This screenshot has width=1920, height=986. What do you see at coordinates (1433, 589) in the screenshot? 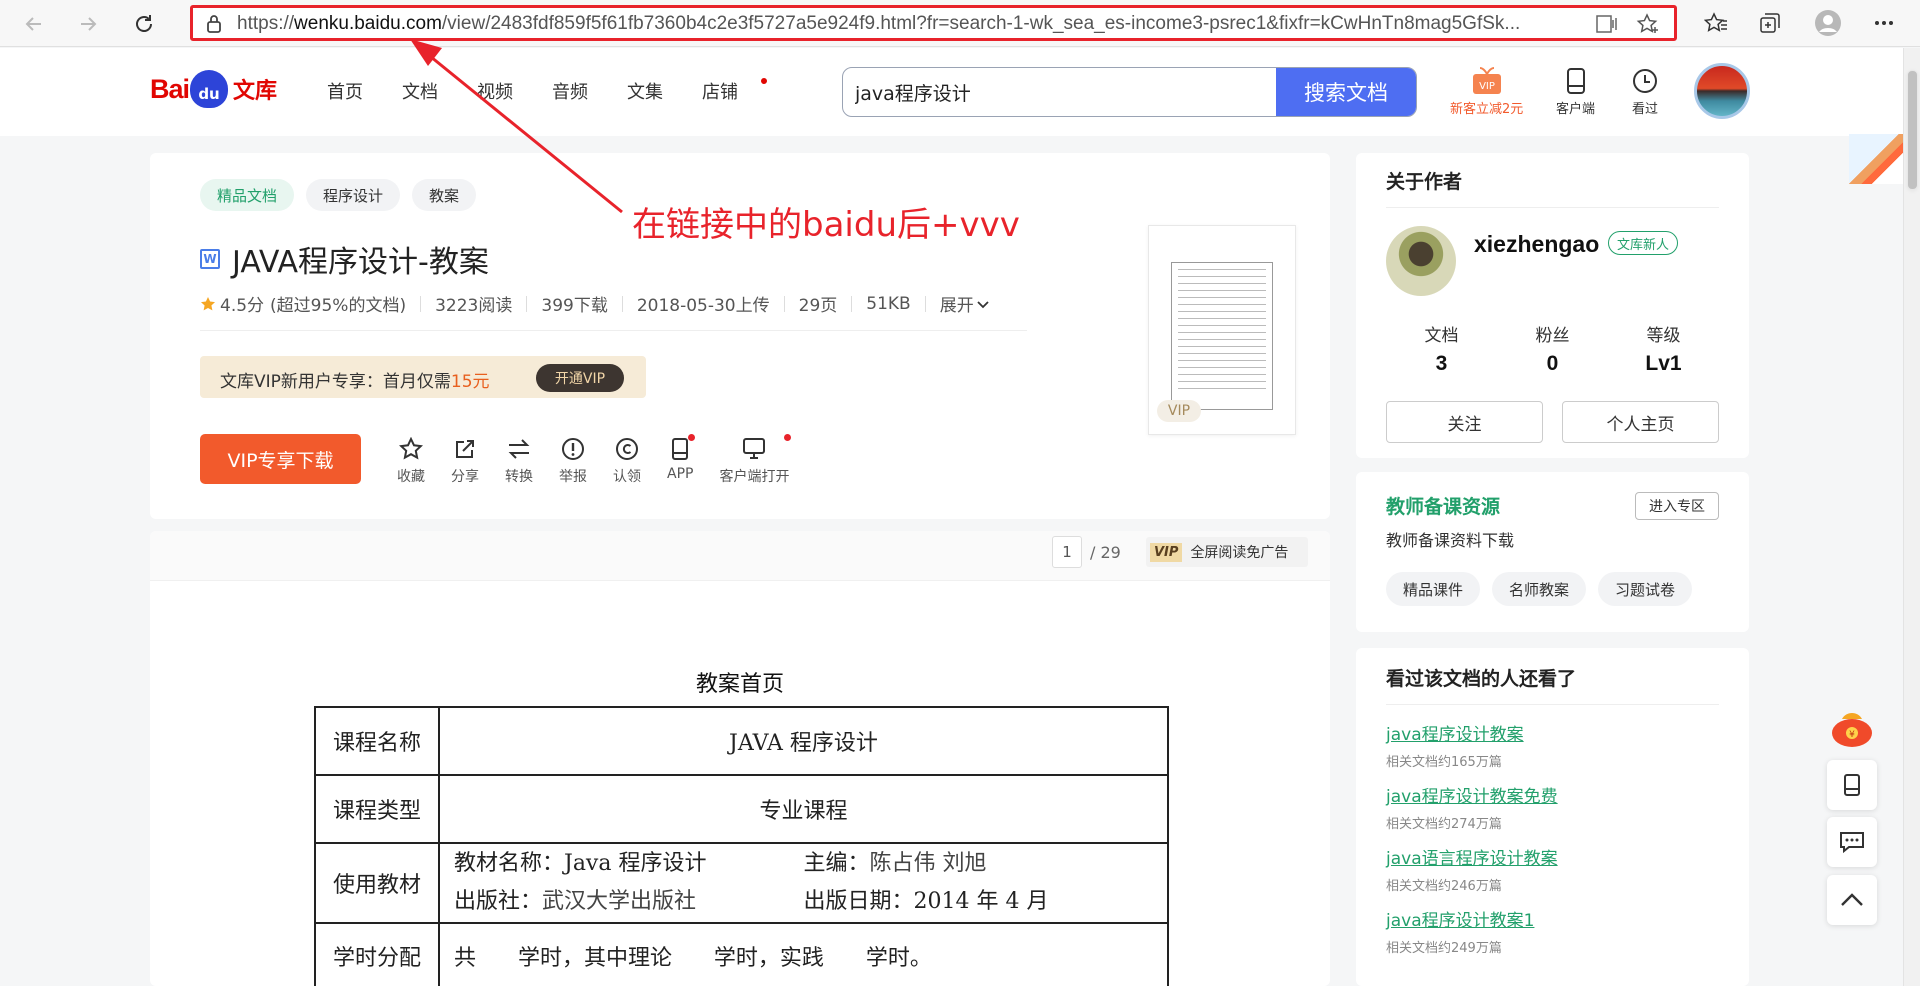
I see `tag-courseware: 精品课件` at bounding box center [1433, 589].